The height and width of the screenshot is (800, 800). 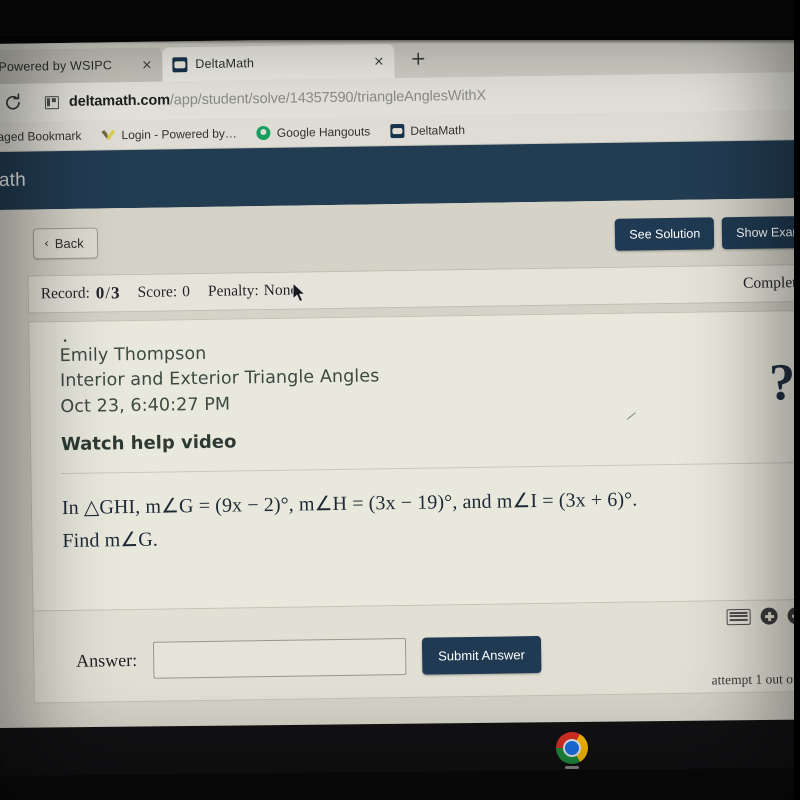 I want to click on answer-panel: Answer: Submit Answer attempt 1 out of 2, so click(x=416, y=651).